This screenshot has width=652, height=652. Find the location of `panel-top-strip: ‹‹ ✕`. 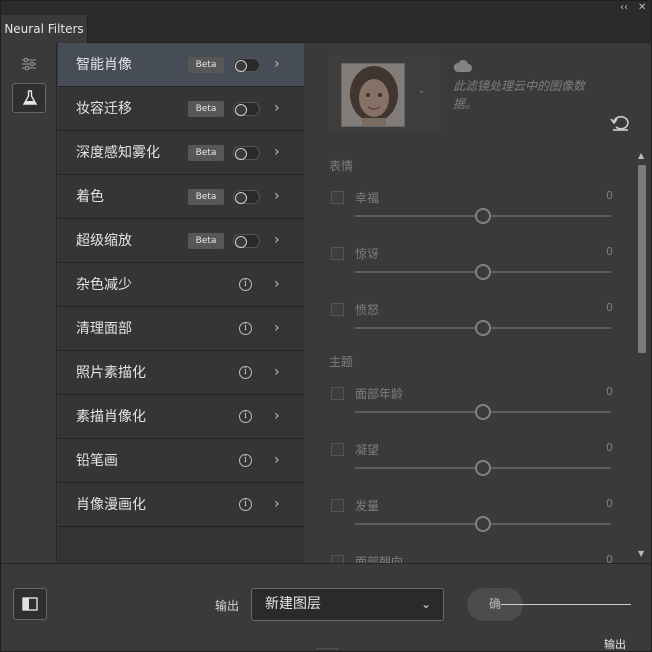

panel-top-strip: ‹‹ ✕ is located at coordinates (326, 8).